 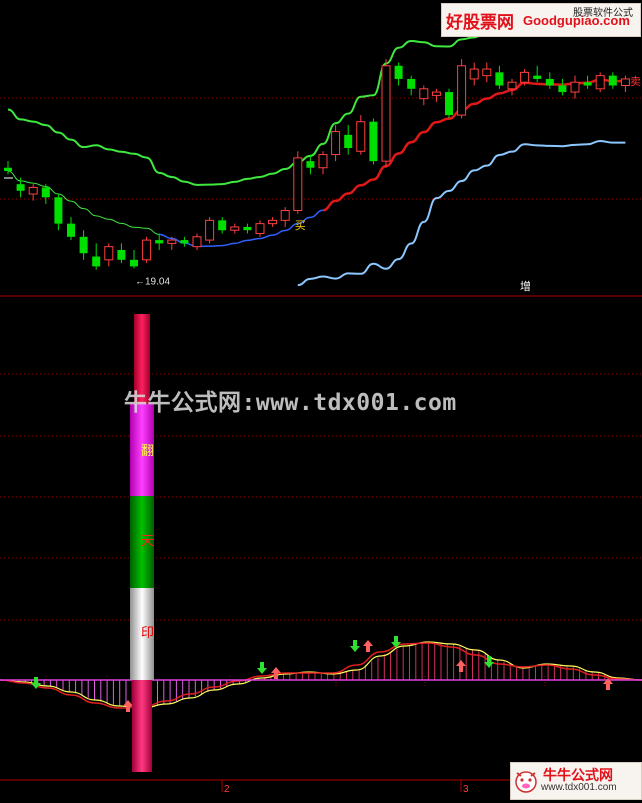 I want to click on zeng-label: 增, so click(x=525, y=286).